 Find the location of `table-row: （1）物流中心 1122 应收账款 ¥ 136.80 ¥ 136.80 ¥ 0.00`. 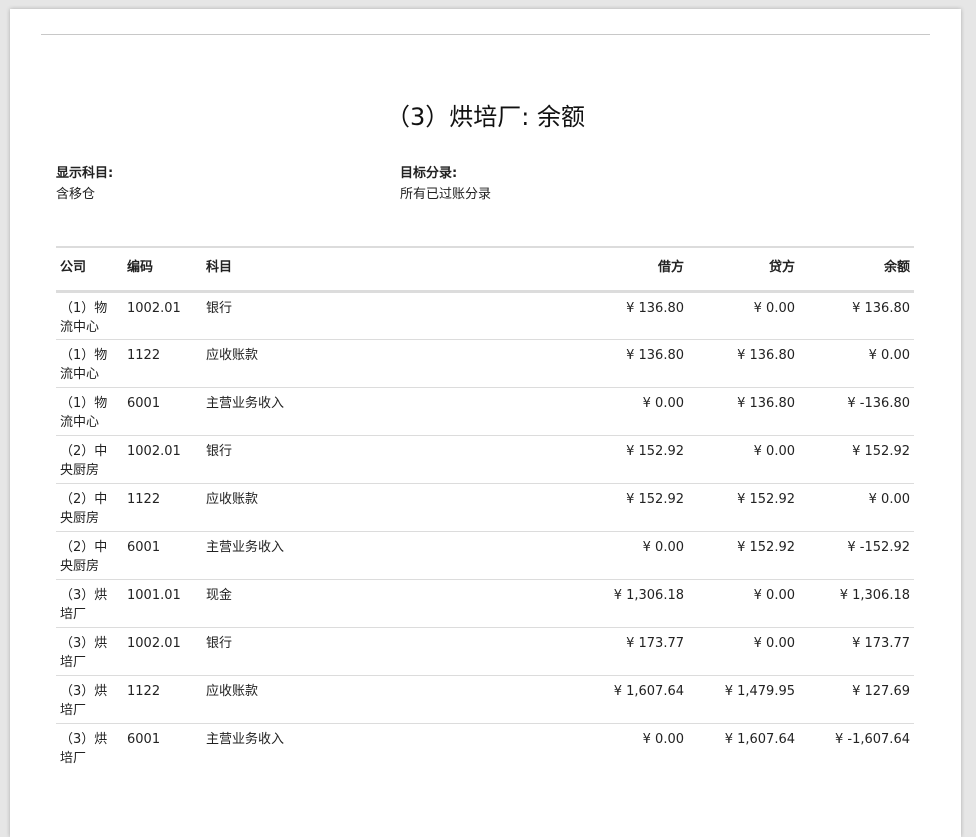

table-row: （1）物流中心 1122 应收账款 ¥ 136.80 ¥ 136.80 ¥ 0.00 is located at coordinates (485, 363).